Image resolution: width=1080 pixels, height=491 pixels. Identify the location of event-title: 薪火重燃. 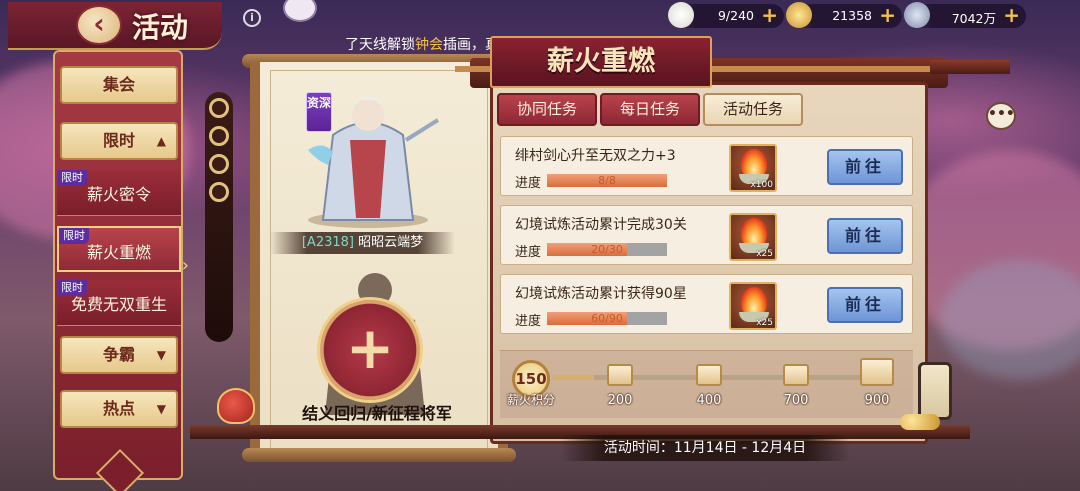
(601, 62).